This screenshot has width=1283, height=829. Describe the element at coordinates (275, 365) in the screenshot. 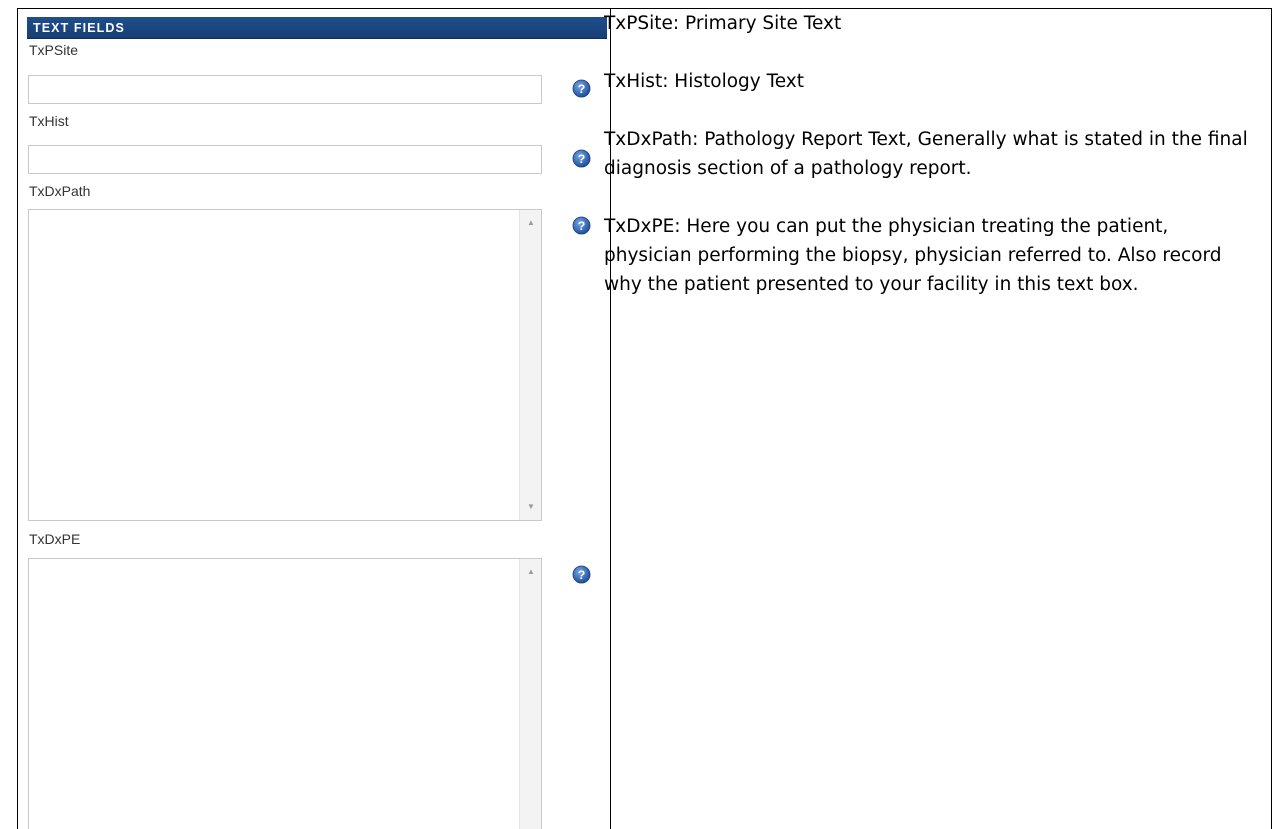

I see `txdxpath-textarea` at that location.